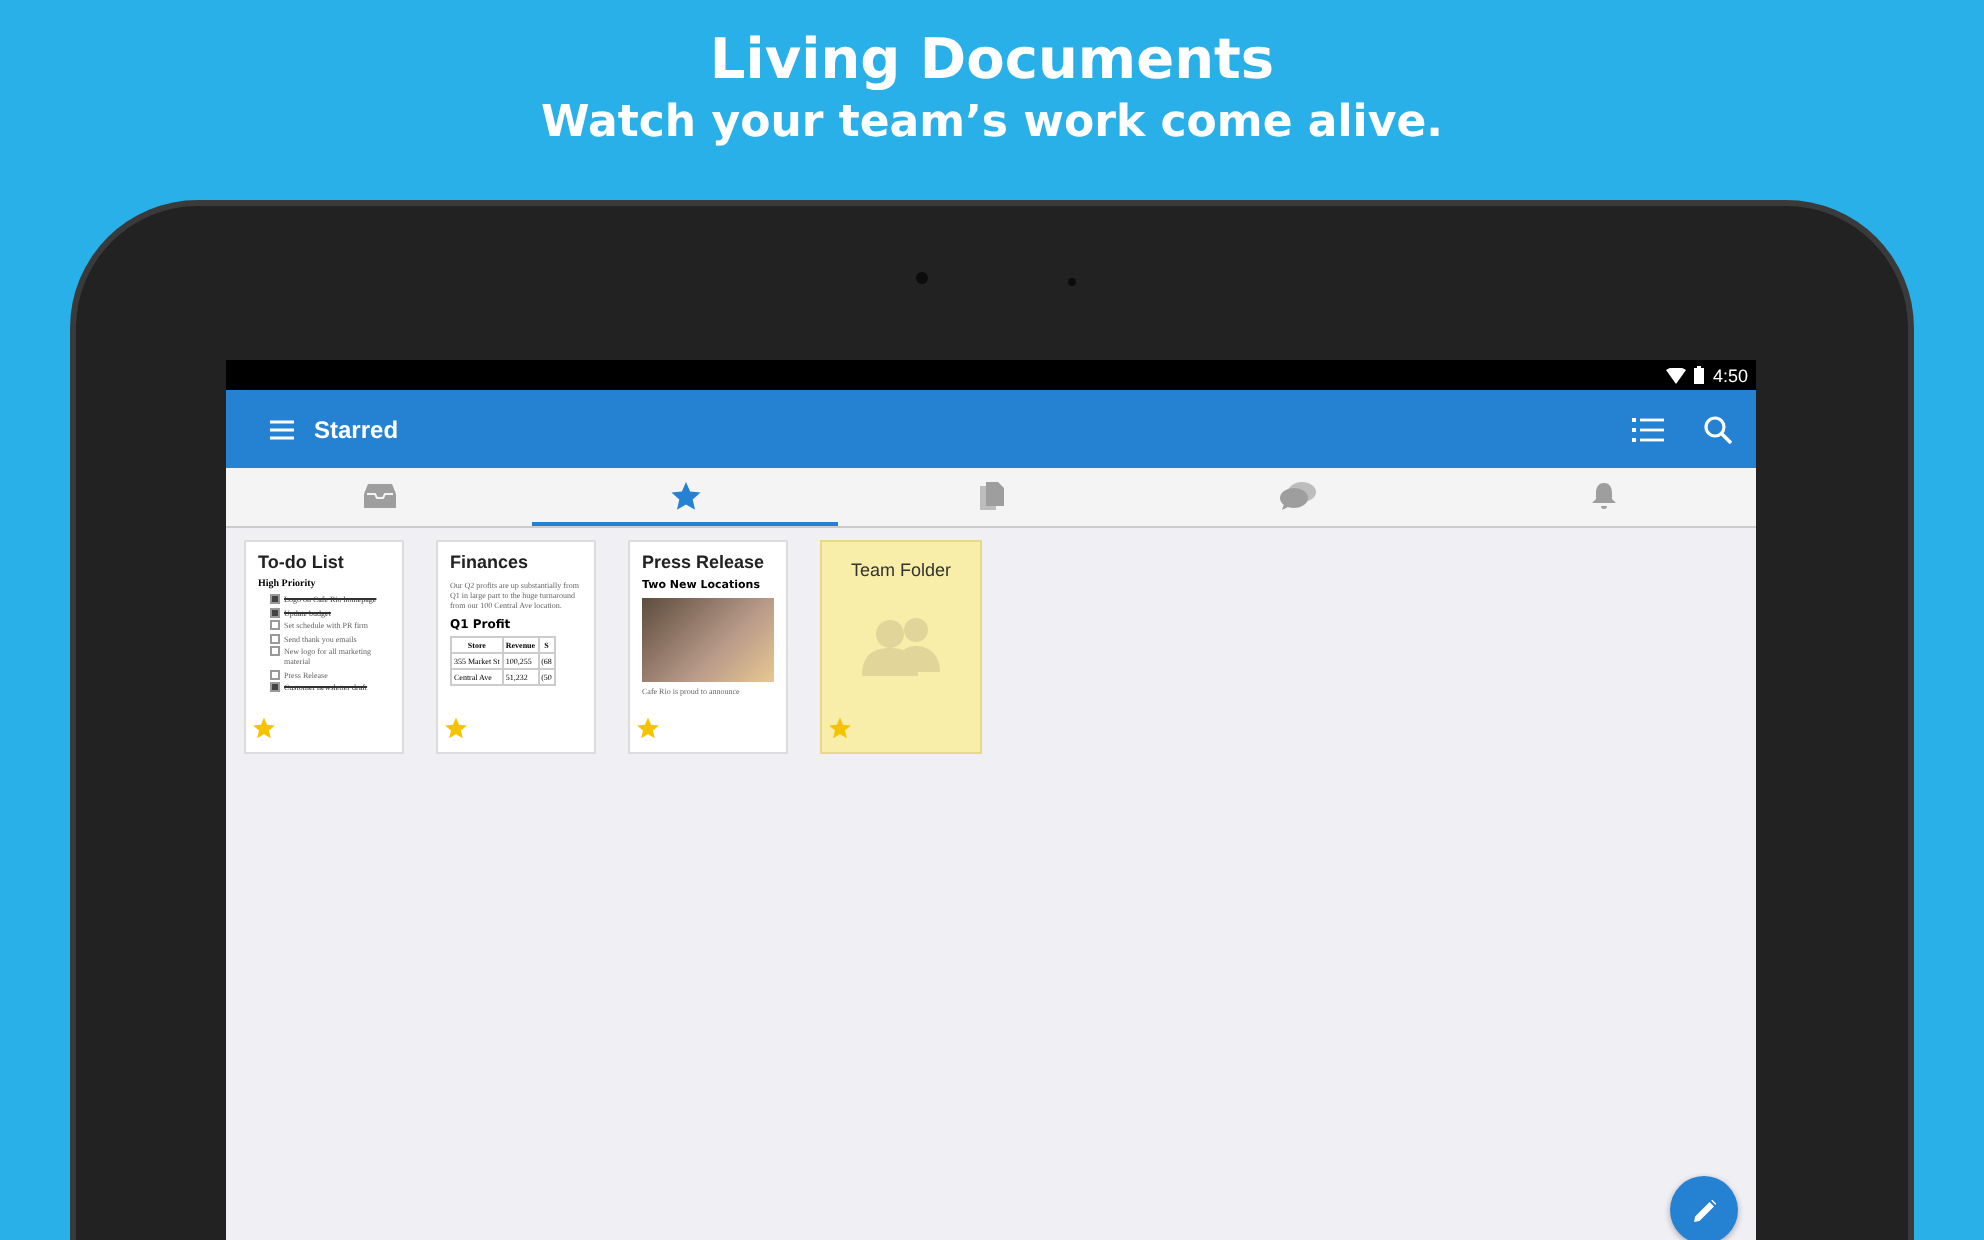  Describe the element at coordinates (282, 429) in the screenshot. I see `menu-icon` at that location.